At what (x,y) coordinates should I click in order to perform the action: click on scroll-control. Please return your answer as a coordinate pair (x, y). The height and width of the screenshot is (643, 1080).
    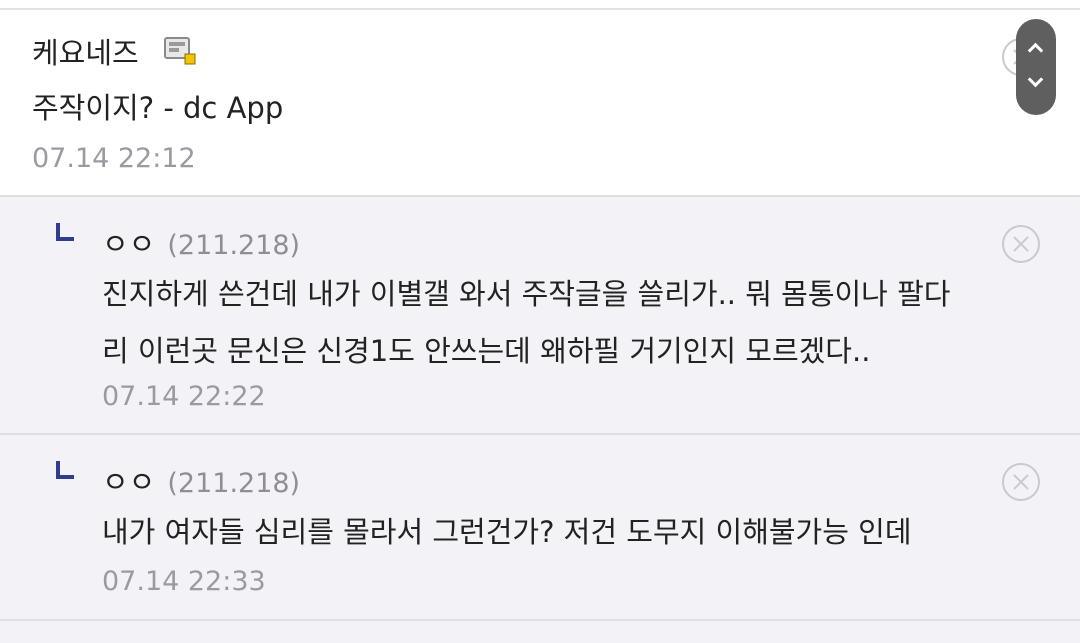
    Looking at the image, I should click on (1036, 67).